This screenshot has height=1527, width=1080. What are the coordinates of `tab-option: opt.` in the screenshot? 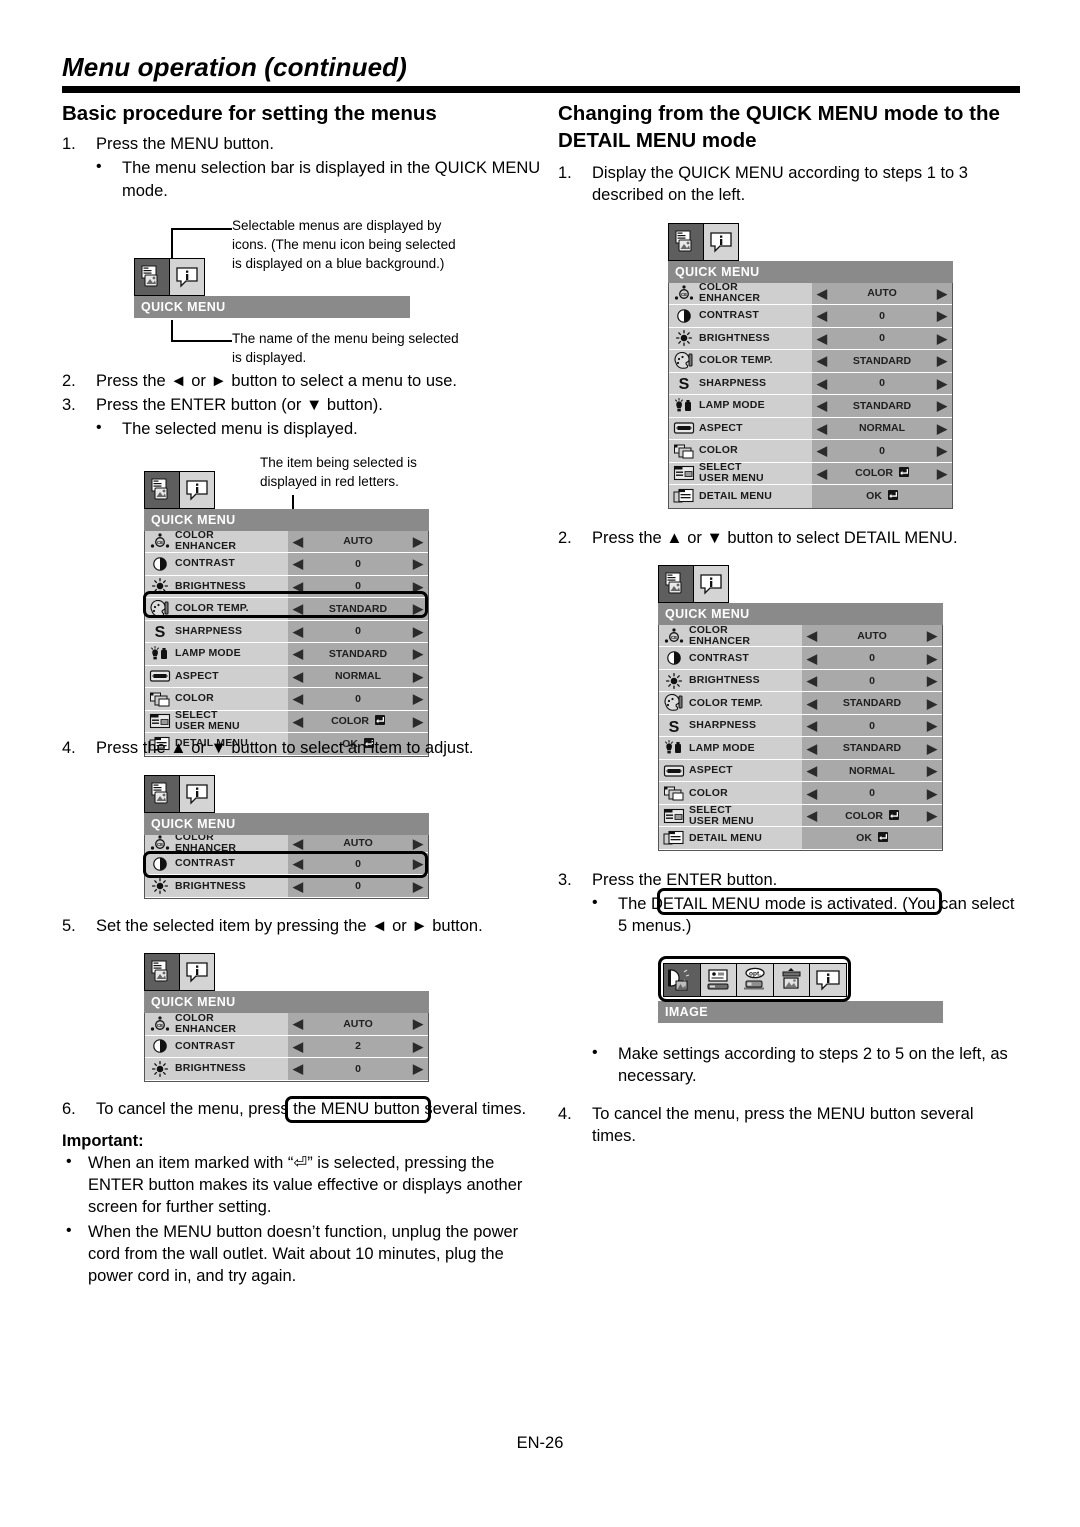 It's located at (755, 979).